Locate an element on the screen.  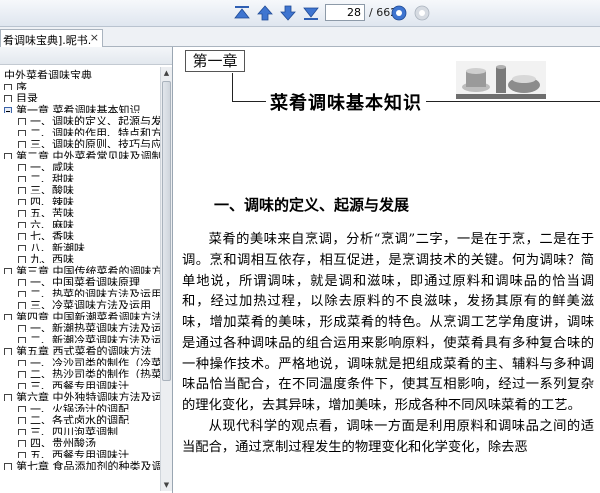
bookmark-item: 第五章 西式菜肴的调味方法 is located at coordinates (80, 349).